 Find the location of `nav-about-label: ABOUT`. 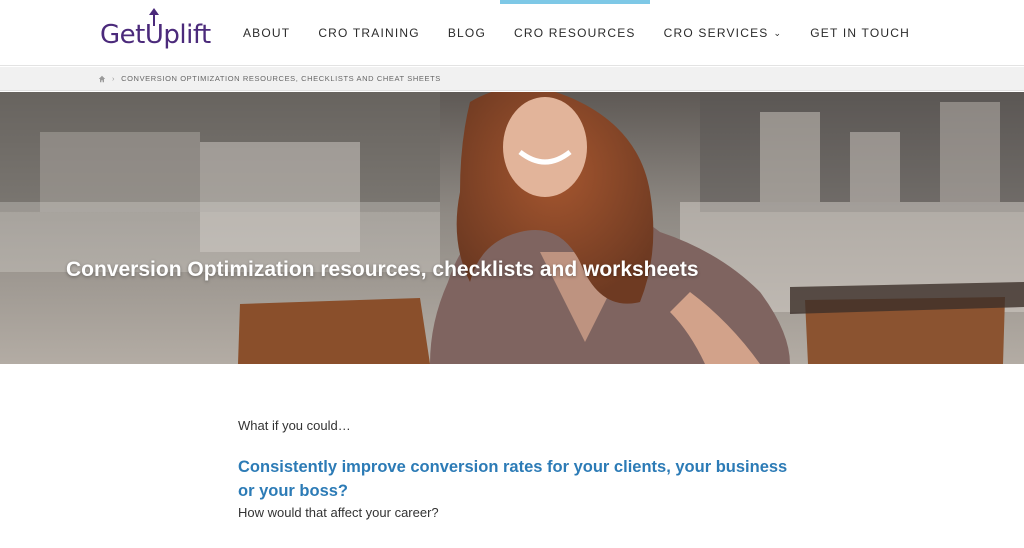

nav-about-label: ABOUT is located at coordinates (266, 33).